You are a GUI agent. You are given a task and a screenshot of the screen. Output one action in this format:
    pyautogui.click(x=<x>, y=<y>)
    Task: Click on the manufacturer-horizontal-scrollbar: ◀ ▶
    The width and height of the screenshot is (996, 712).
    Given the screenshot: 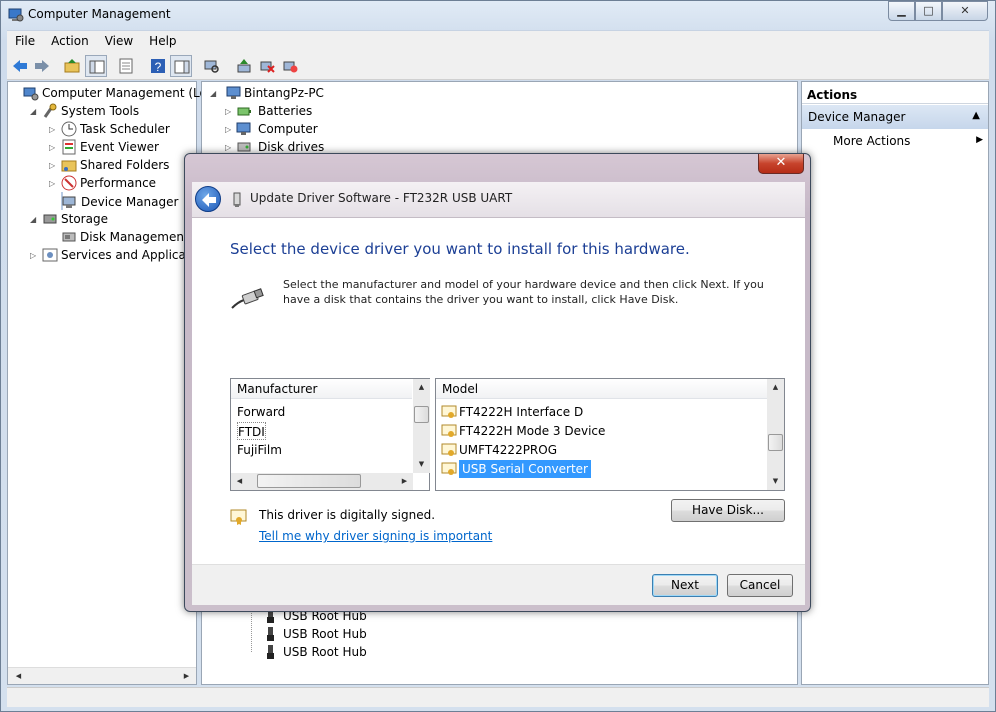 What is the action you would take?
    pyautogui.click(x=322, y=481)
    